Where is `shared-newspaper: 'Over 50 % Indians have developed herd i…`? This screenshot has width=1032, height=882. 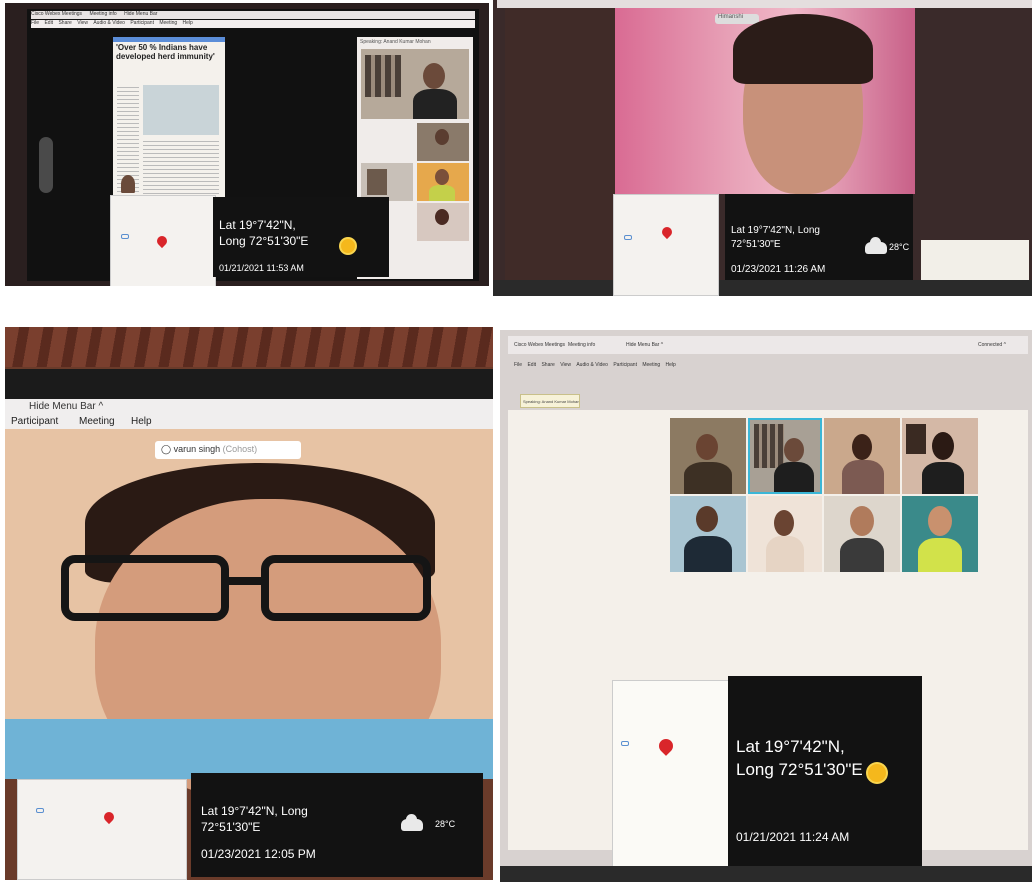 shared-newspaper: 'Over 50 % Indians have developed herd i… is located at coordinates (169, 122).